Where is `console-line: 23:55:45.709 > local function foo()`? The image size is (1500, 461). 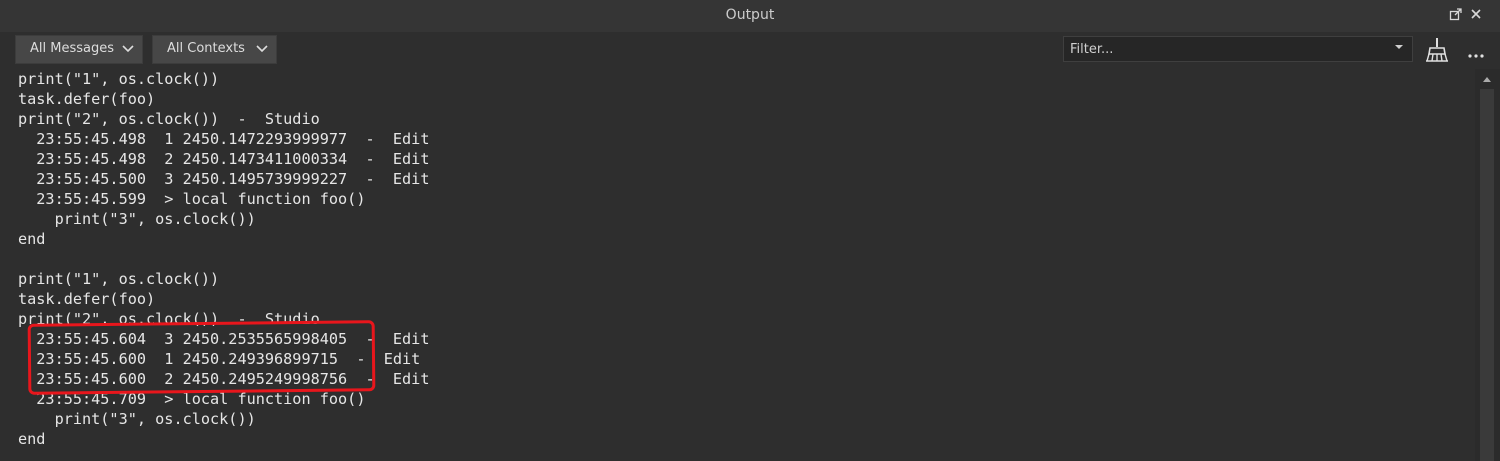
console-line: 23:55:45.709 > local function foo() is located at coordinates (192, 399).